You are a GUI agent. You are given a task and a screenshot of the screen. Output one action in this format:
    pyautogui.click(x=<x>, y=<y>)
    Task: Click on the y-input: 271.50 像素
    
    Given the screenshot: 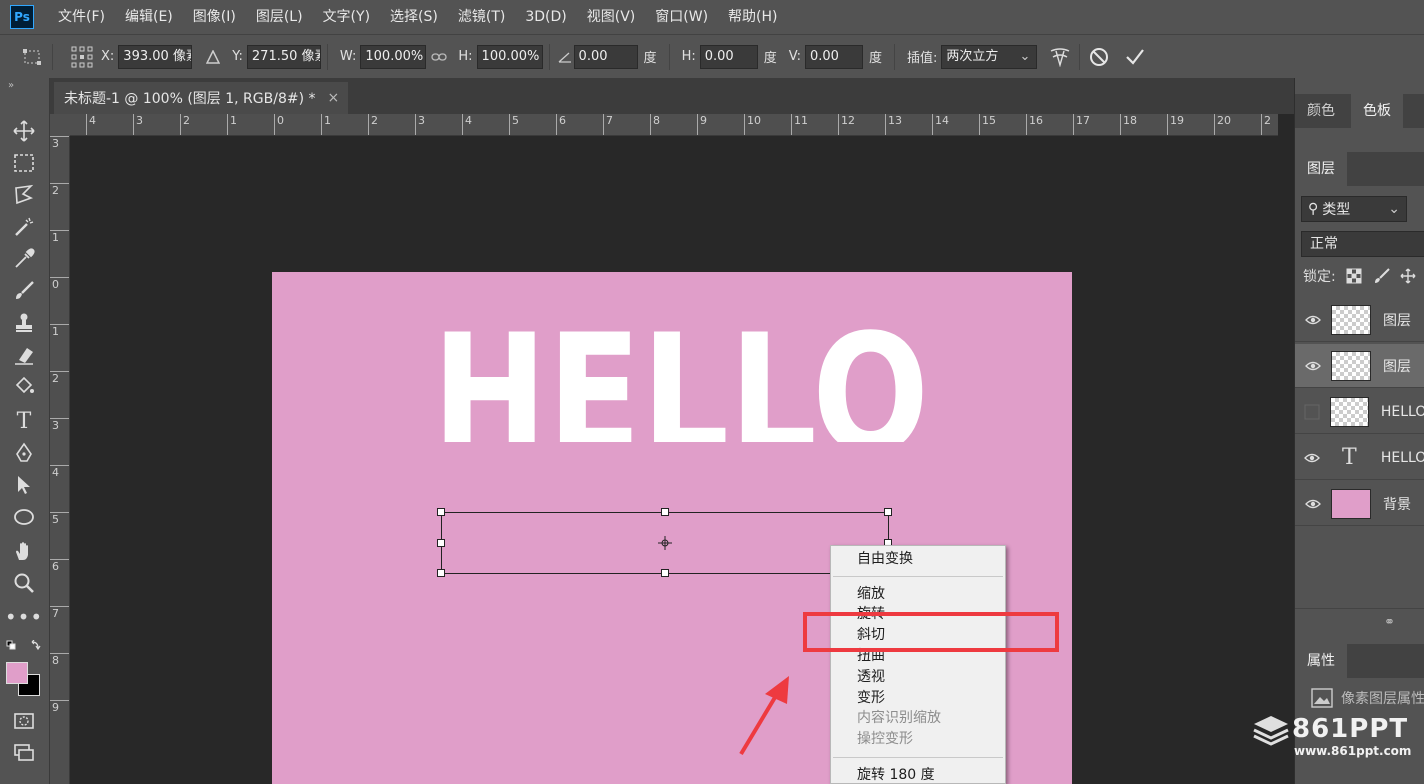 What is the action you would take?
    pyautogui.click(x=283, y=56)
    